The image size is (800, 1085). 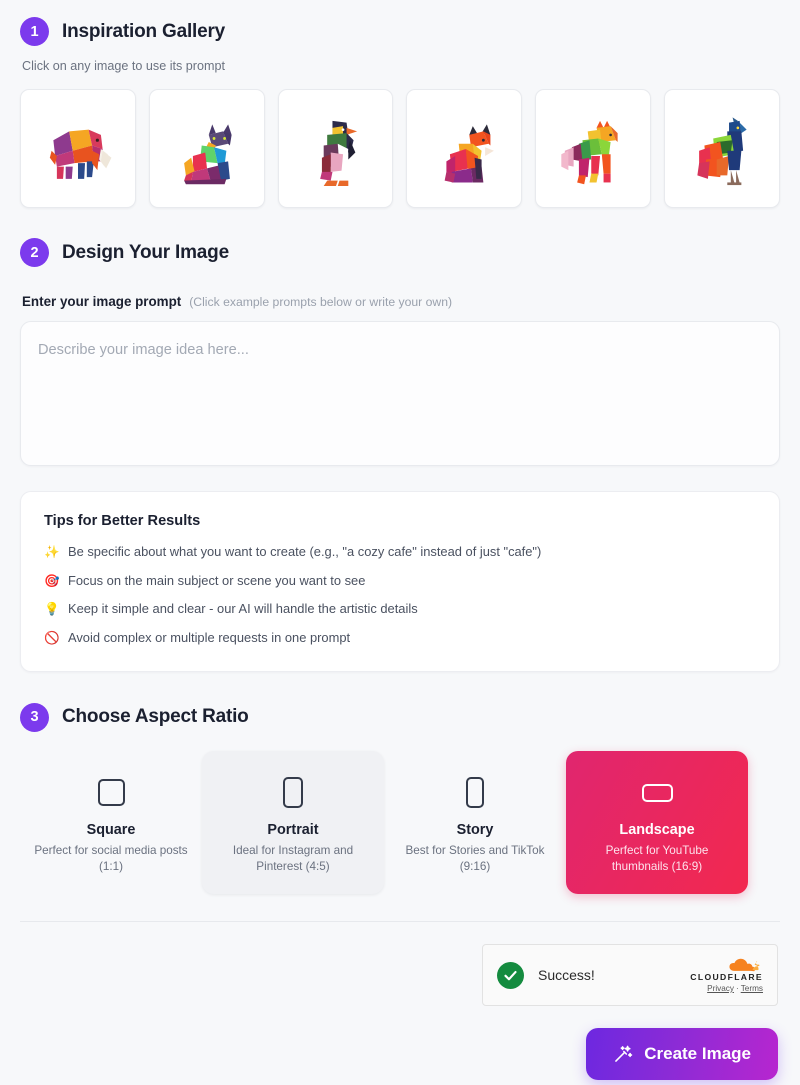 I want to click on fox-icon, so click(x=470, y=152).